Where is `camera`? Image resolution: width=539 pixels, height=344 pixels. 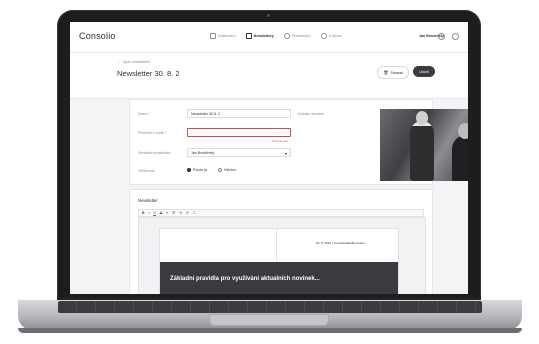
camera is located at coordinates (268, 15).